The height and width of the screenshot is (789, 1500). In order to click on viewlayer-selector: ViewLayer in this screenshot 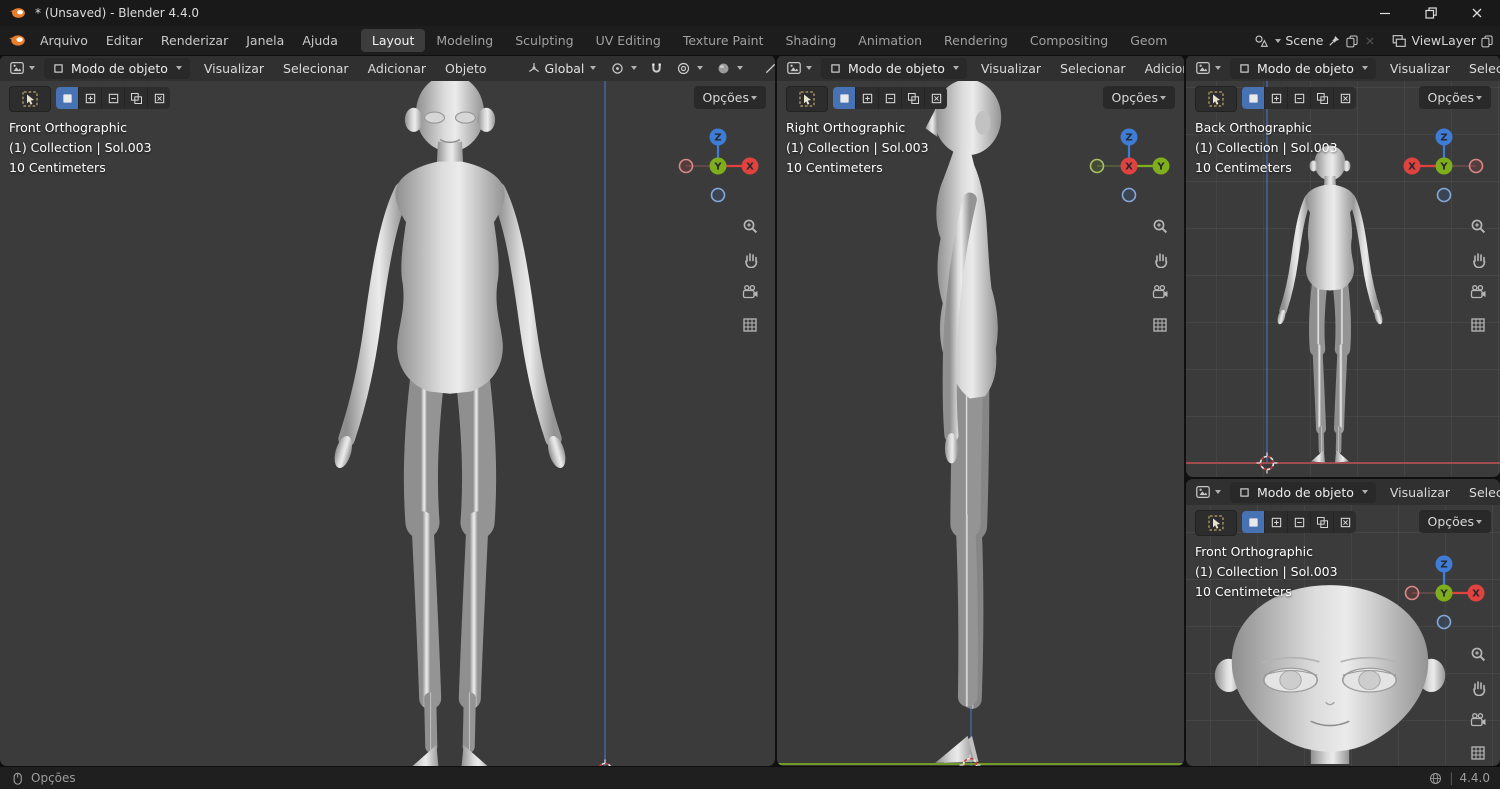, I will do `click(1442, 41)`.